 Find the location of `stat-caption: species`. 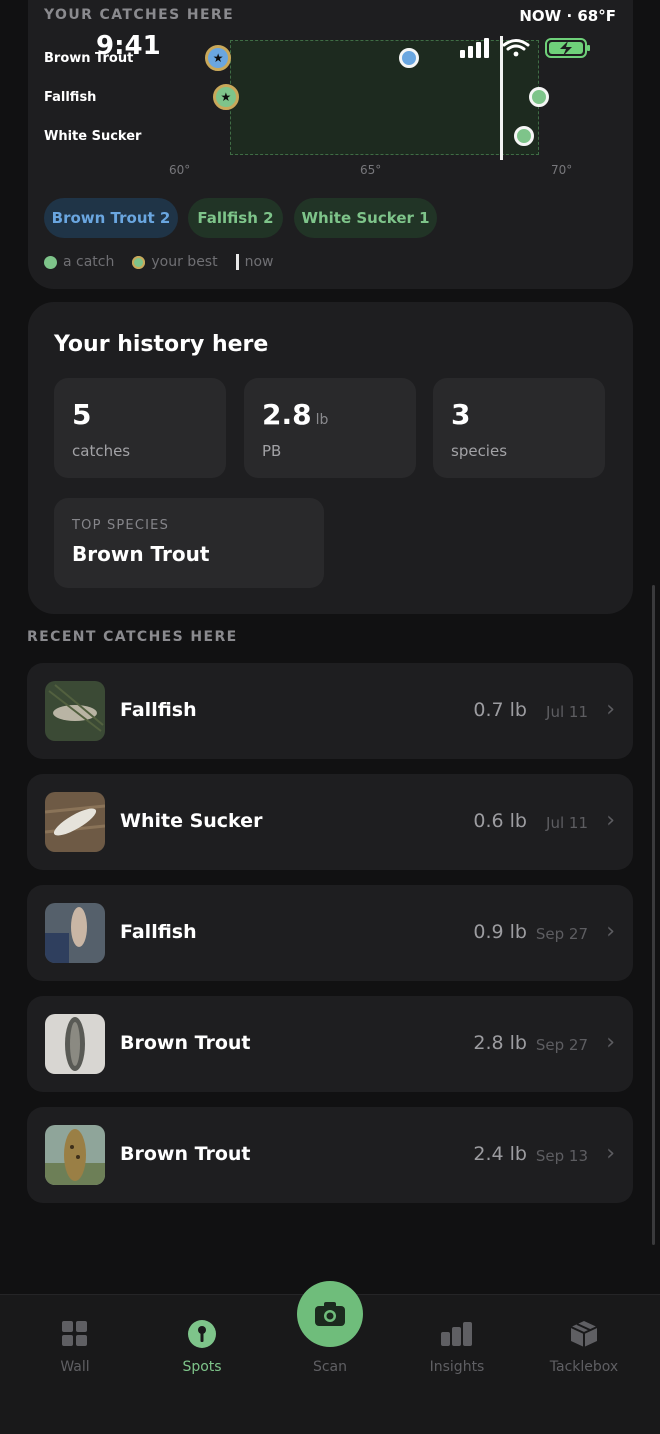

stat-caption: species is located at coordinates (479, 451).